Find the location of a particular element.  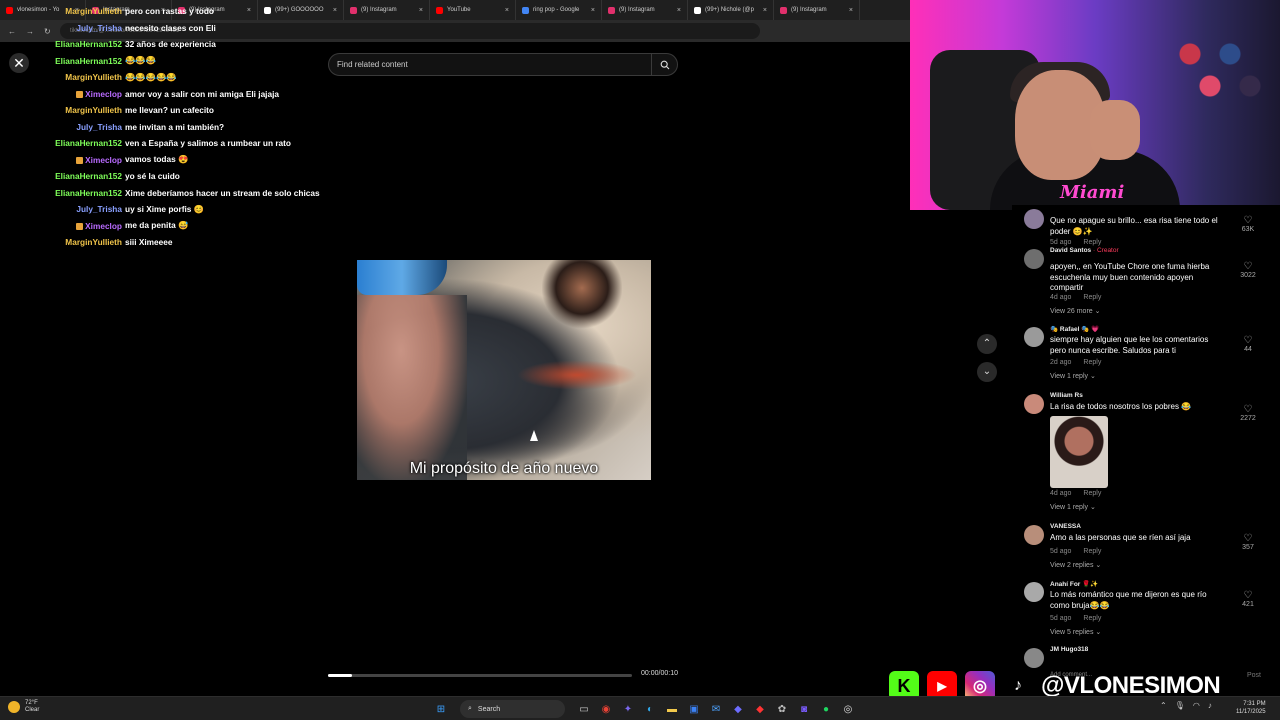

like-button: ♡ 3022 is located at coordinates (1248, 270).